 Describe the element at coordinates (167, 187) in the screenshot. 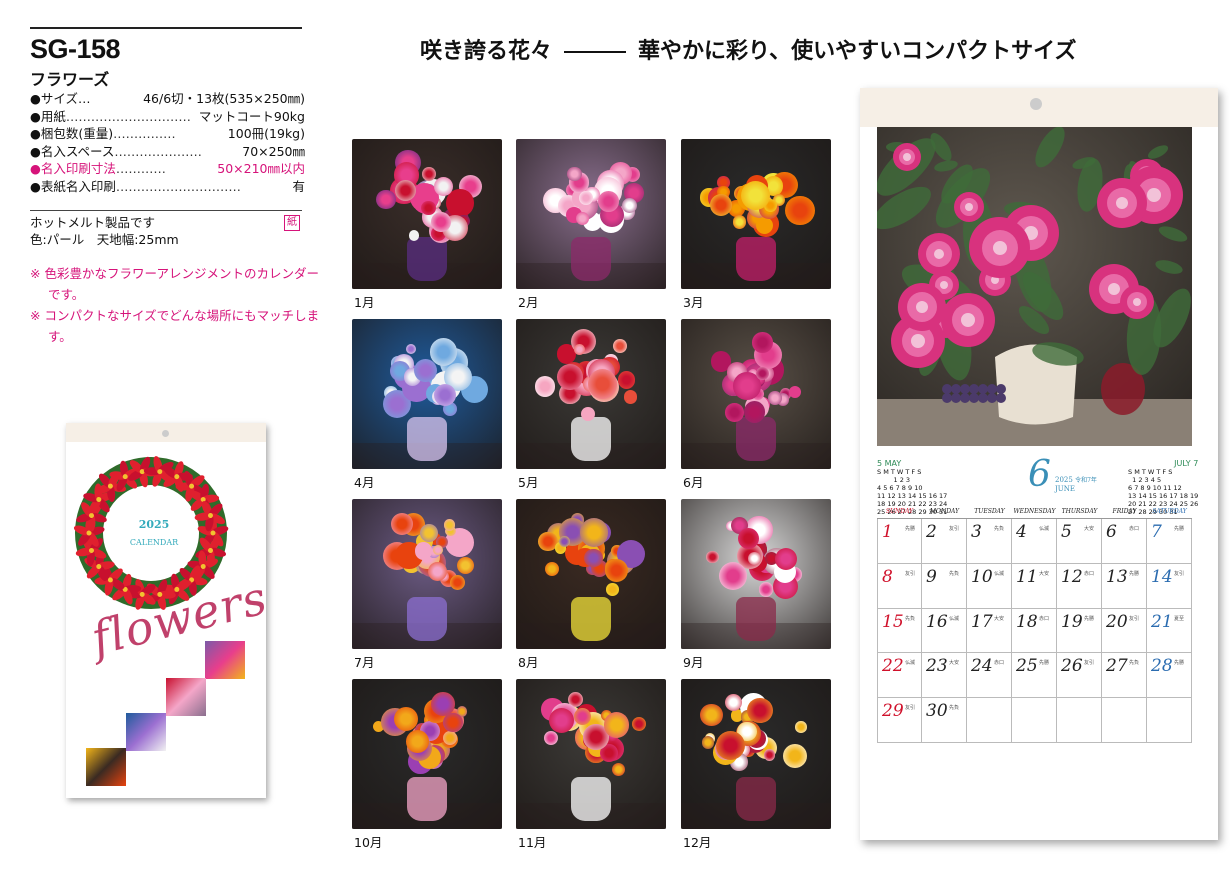

I see `spec-row: ●表紙名入印刷………………………… 有` at that location.